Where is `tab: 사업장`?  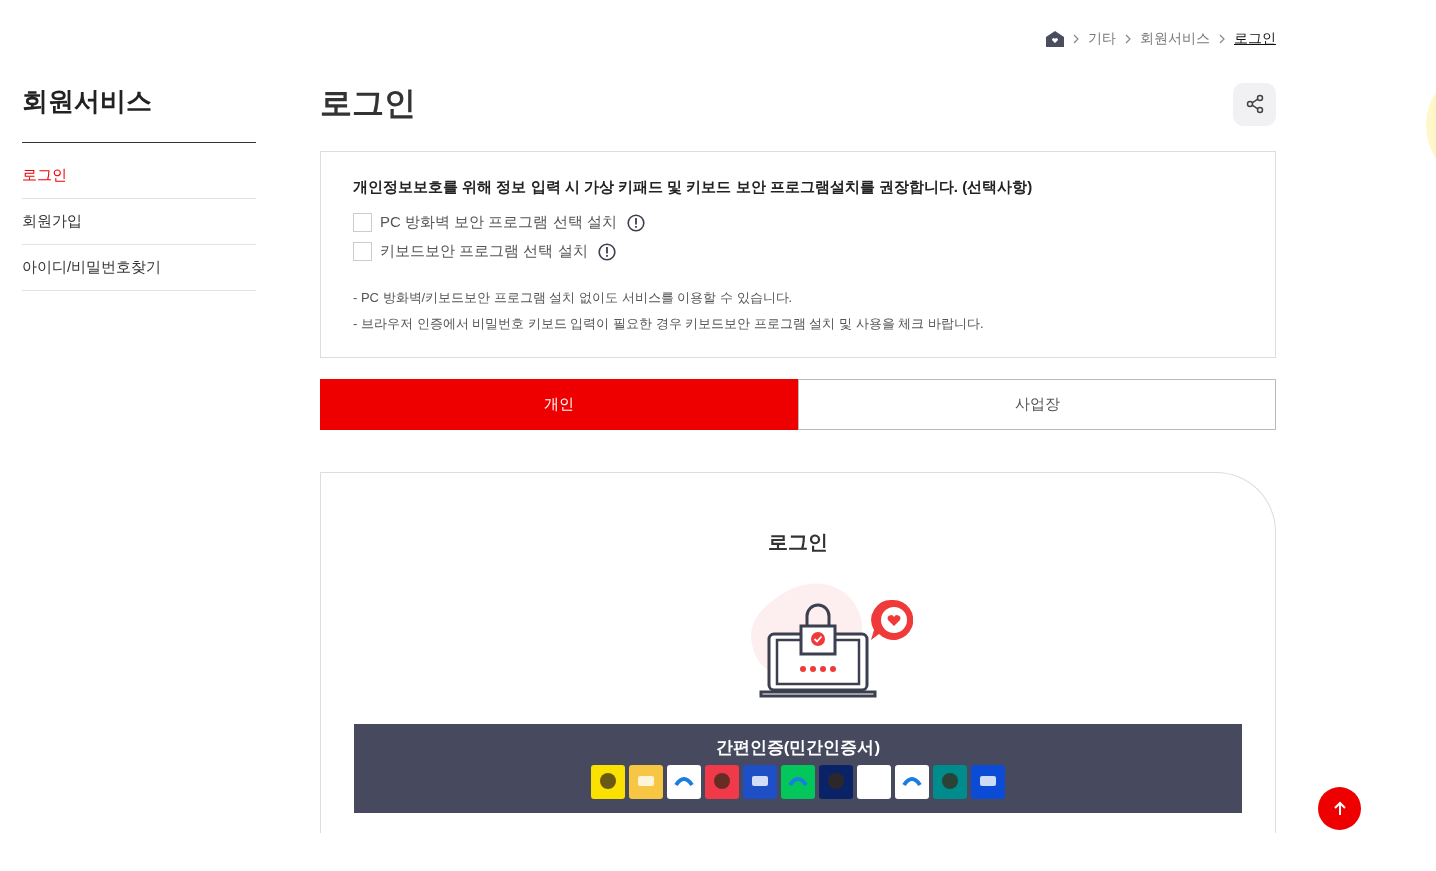 tab: 사업장 is located at coordinates (1037, 404).